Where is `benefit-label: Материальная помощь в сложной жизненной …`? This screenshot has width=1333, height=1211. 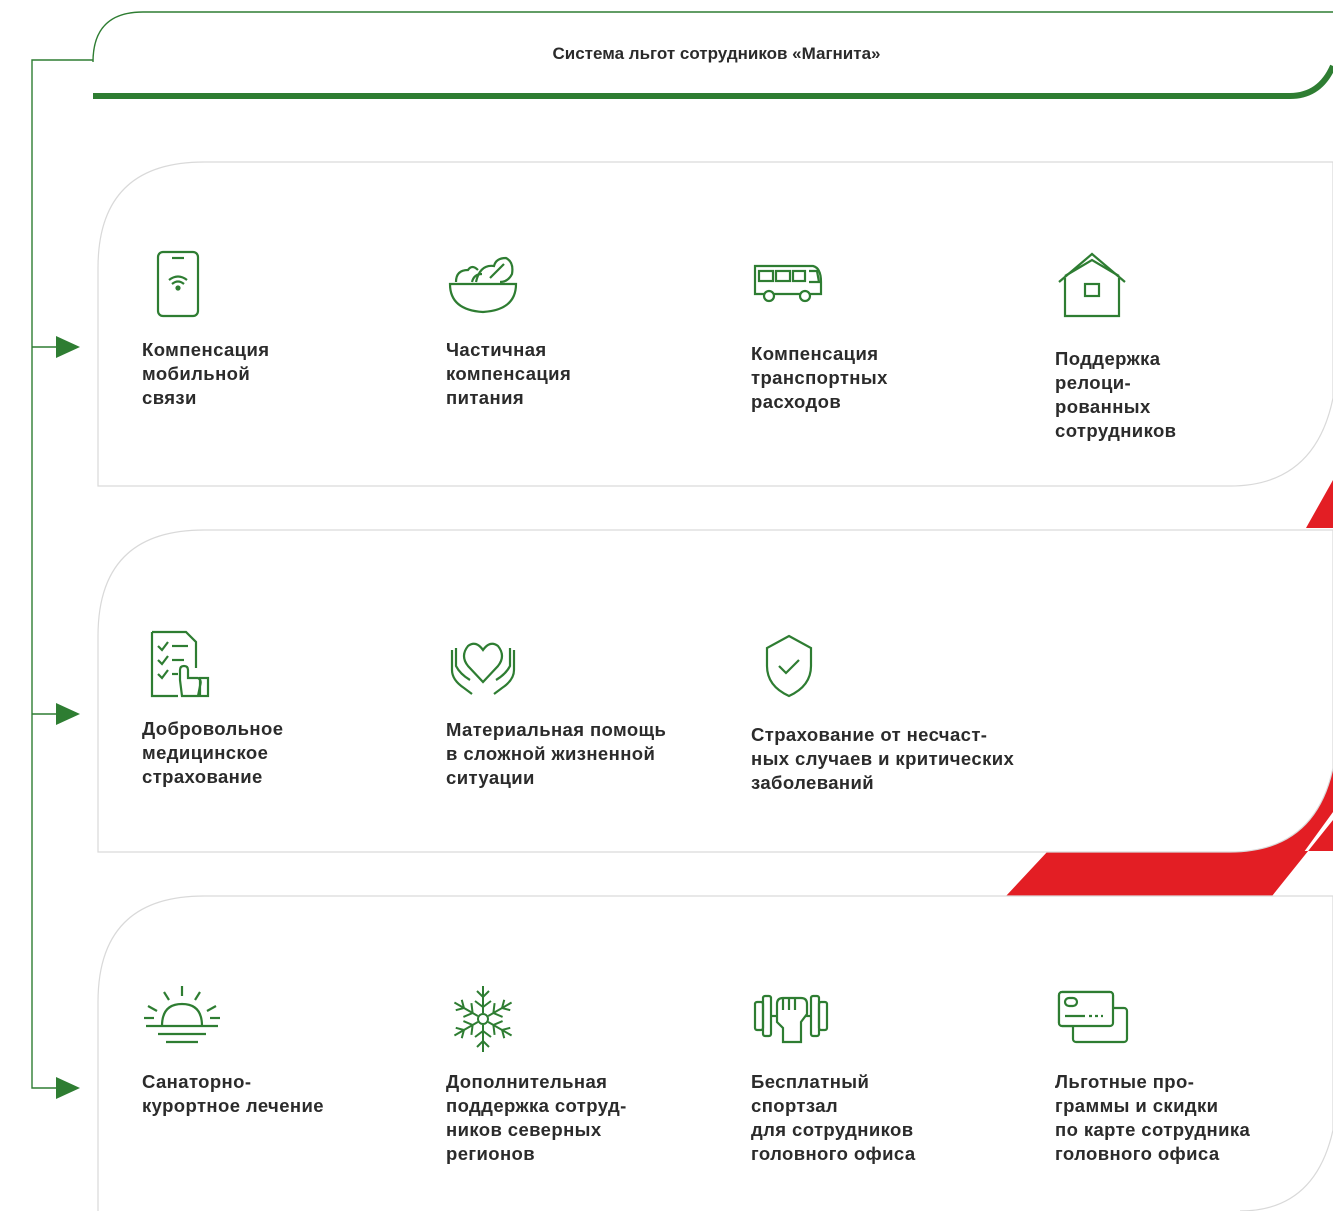
benefit-label: Материальная помощь в сложной жизненной … is located at coordinates (556, 753).